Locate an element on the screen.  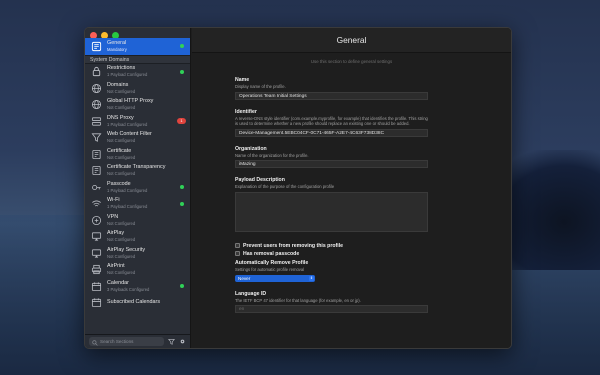
sidebar-item-global-http-proxy: Global HTTP Proxy Not Configured is located at coordinates (137, 105).